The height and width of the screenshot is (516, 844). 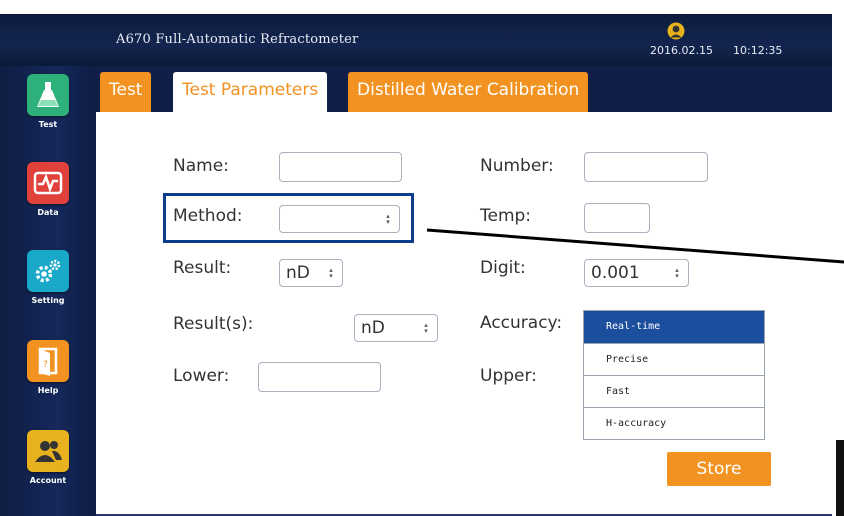 What do you see at coordinates (674, 391) in the screenshot?
I see `accuracy-option-fast: Fast` at bounding box center [674, 391].